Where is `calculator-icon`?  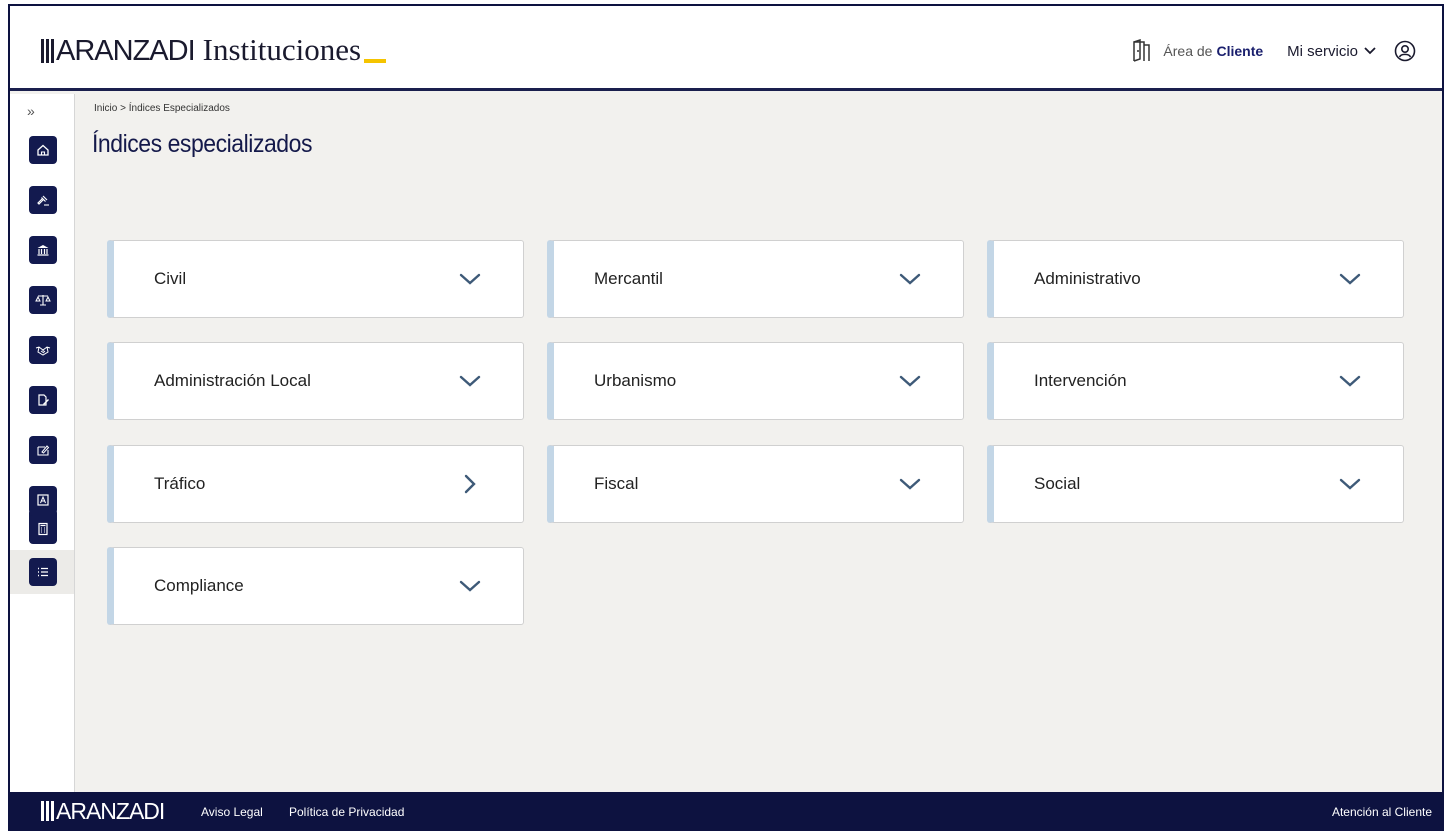 calculator-icon is located at coordinates (43, 529).